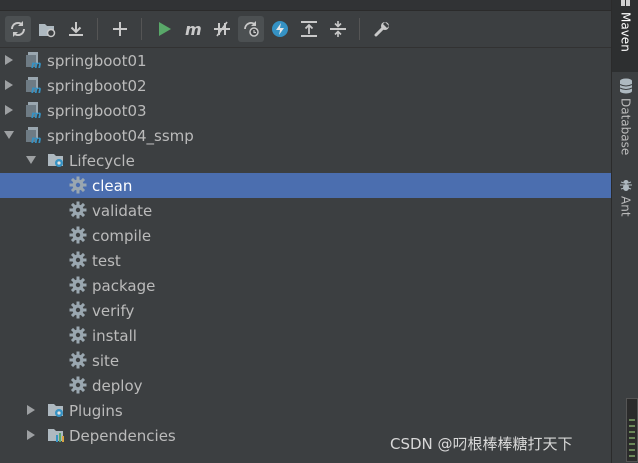  I want to click on download-button, so click(76, 29).